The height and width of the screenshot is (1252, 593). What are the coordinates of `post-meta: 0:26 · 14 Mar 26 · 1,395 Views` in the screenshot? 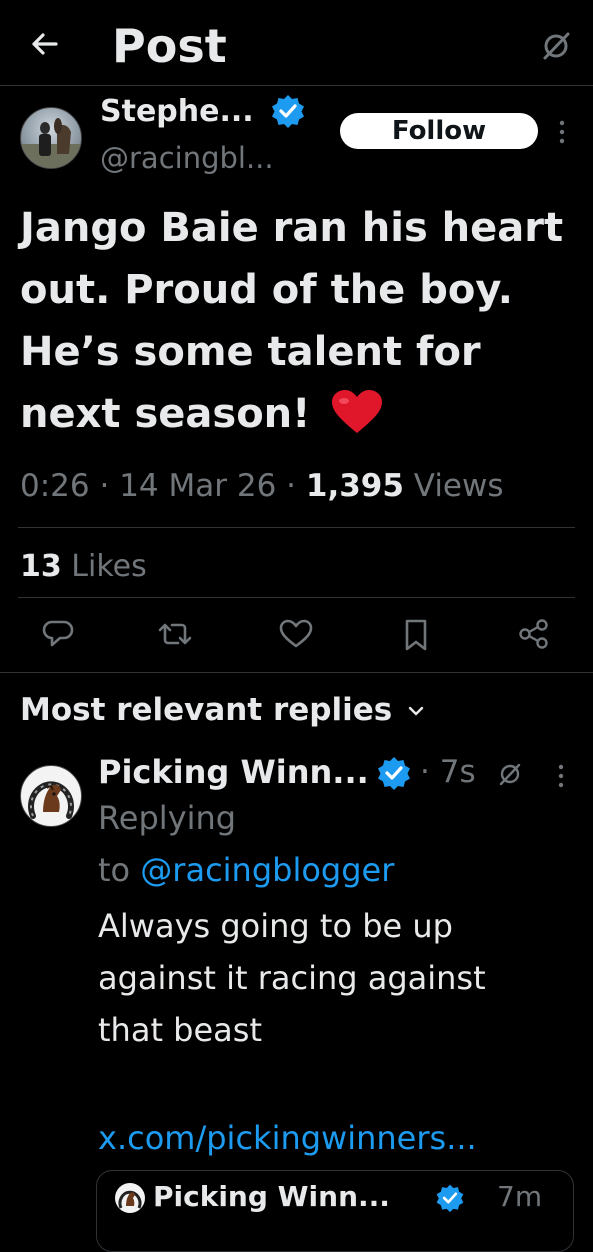 It's located at (262, 486).